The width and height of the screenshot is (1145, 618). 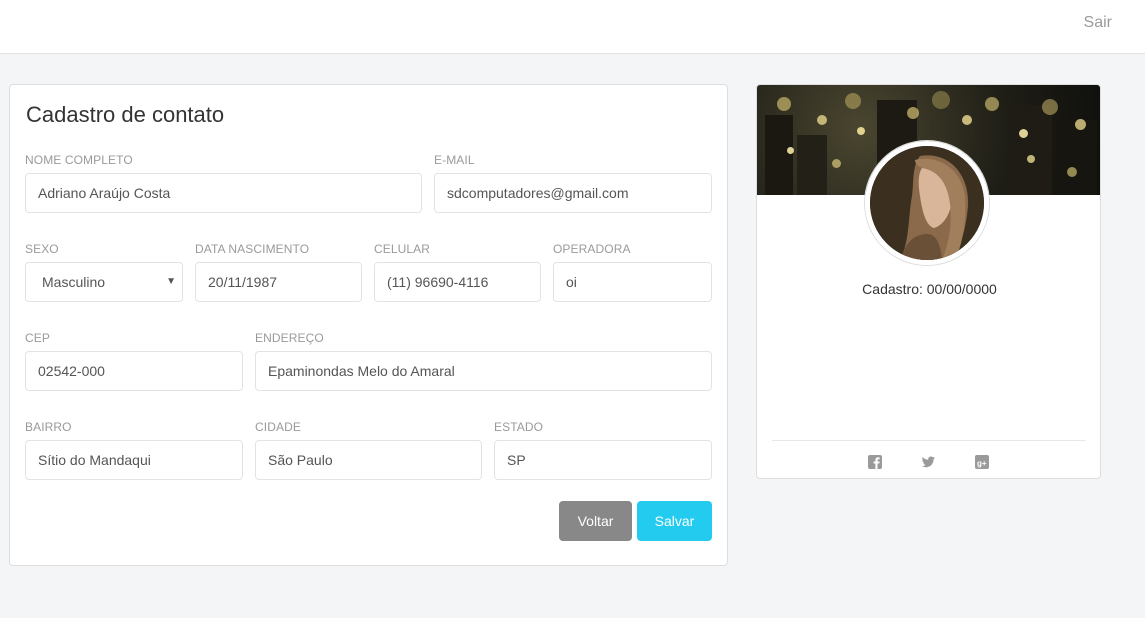 What do you see at coordinates (171, 281) in the screenshot?
I see `caret-down-icon: ▼` at bounding box center [171, 281].